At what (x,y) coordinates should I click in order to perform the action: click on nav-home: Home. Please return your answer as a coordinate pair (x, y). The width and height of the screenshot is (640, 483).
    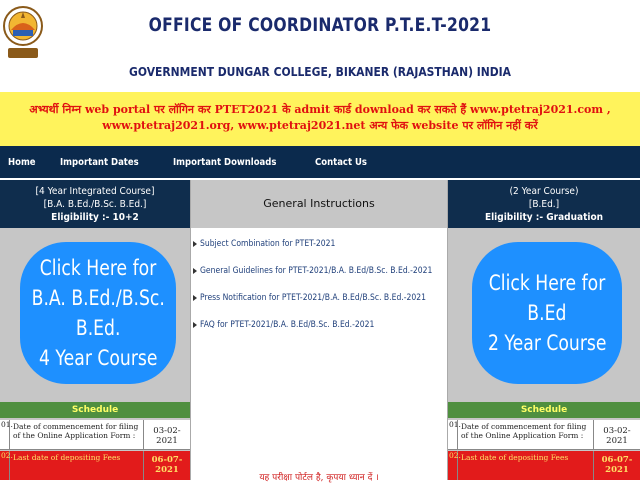
    Looking at the image, I should click on (22, 162).